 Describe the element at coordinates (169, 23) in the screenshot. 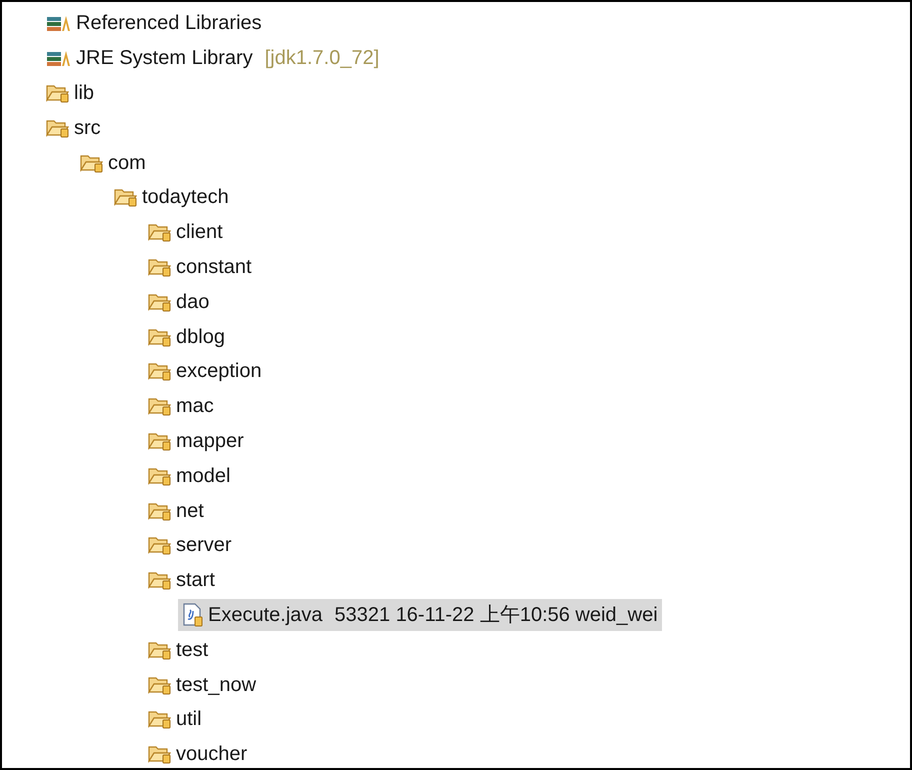

I see `item-label: Referenced Libraries` at that location.